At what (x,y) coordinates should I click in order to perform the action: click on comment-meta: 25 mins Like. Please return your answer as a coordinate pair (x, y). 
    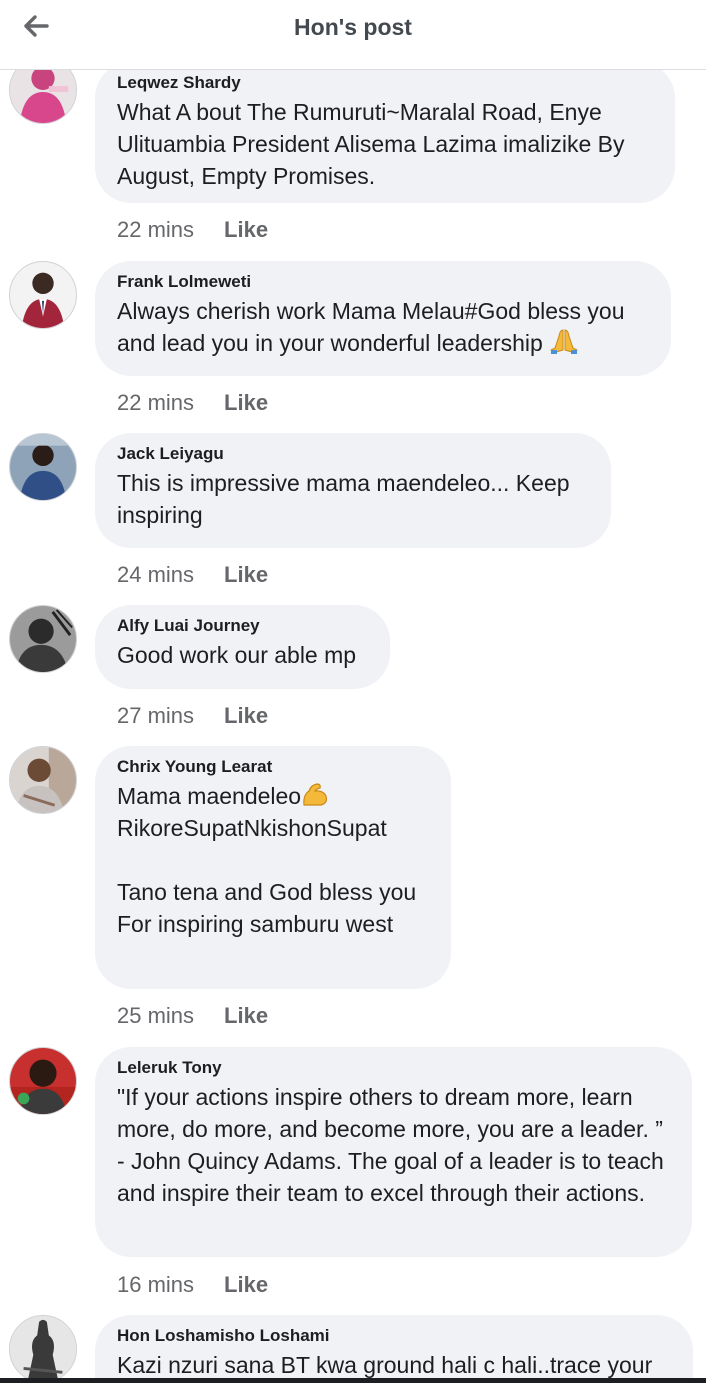
    Looking at the image, I should click on (192, 1016).